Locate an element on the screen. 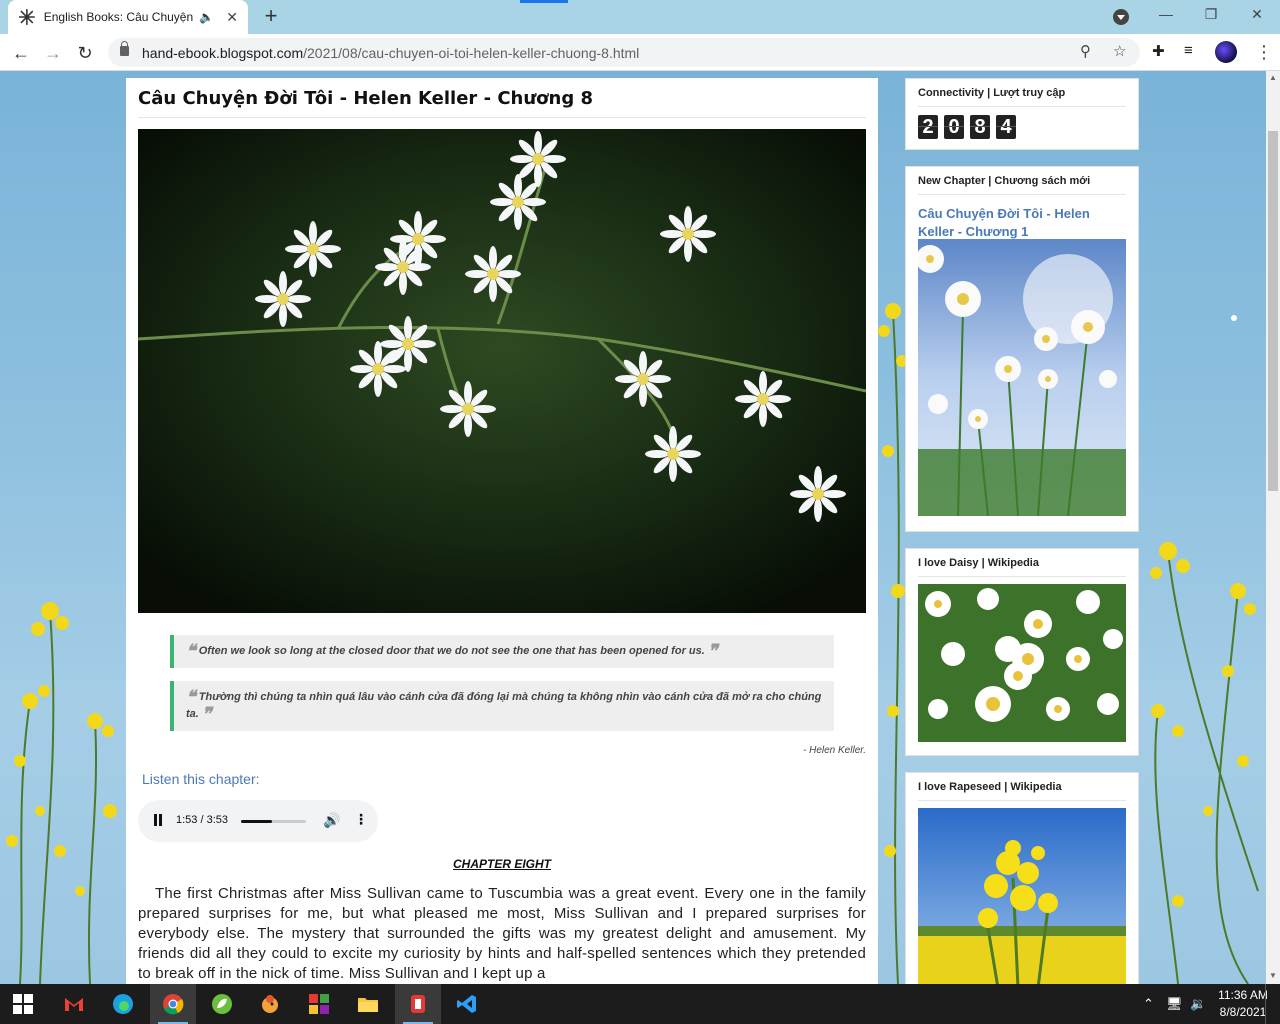  daisy-image is located at coordinates (1022, 663).